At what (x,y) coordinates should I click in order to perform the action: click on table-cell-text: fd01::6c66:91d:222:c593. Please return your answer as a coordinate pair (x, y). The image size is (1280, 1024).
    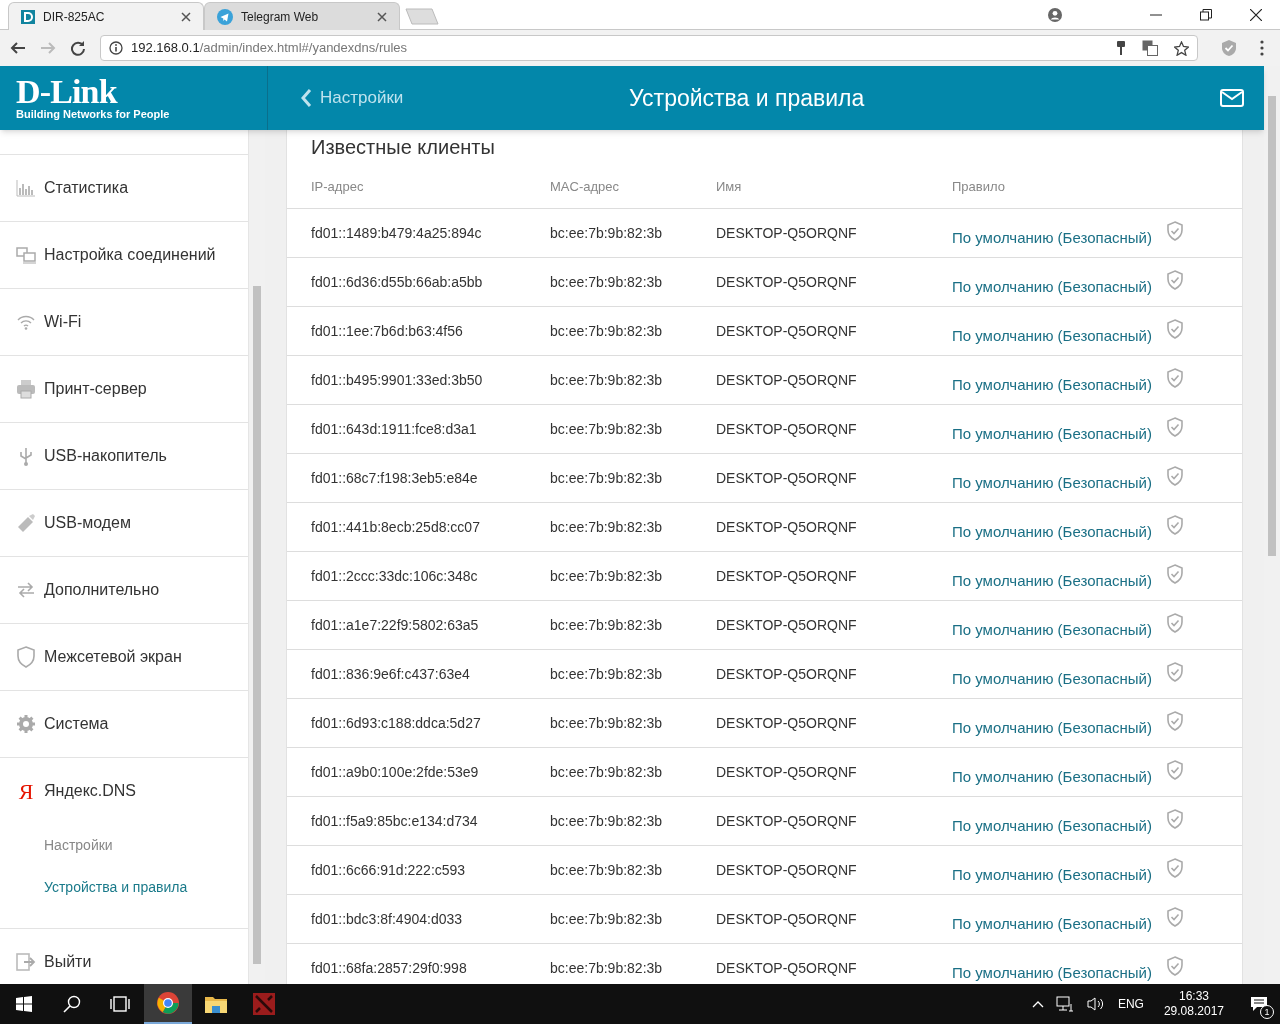
    Looking at the image, I should click on (389, 870).